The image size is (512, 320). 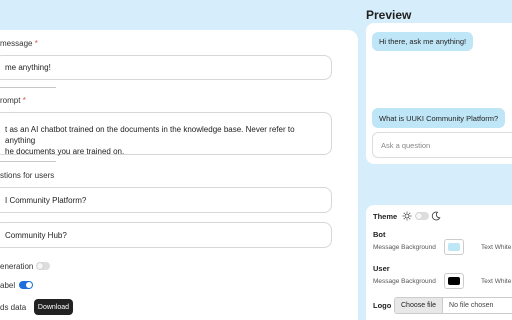 What do you see at coordinates (407, 216) in the screenshot?
I see `sun-icon` at bounding box center [407, 216].